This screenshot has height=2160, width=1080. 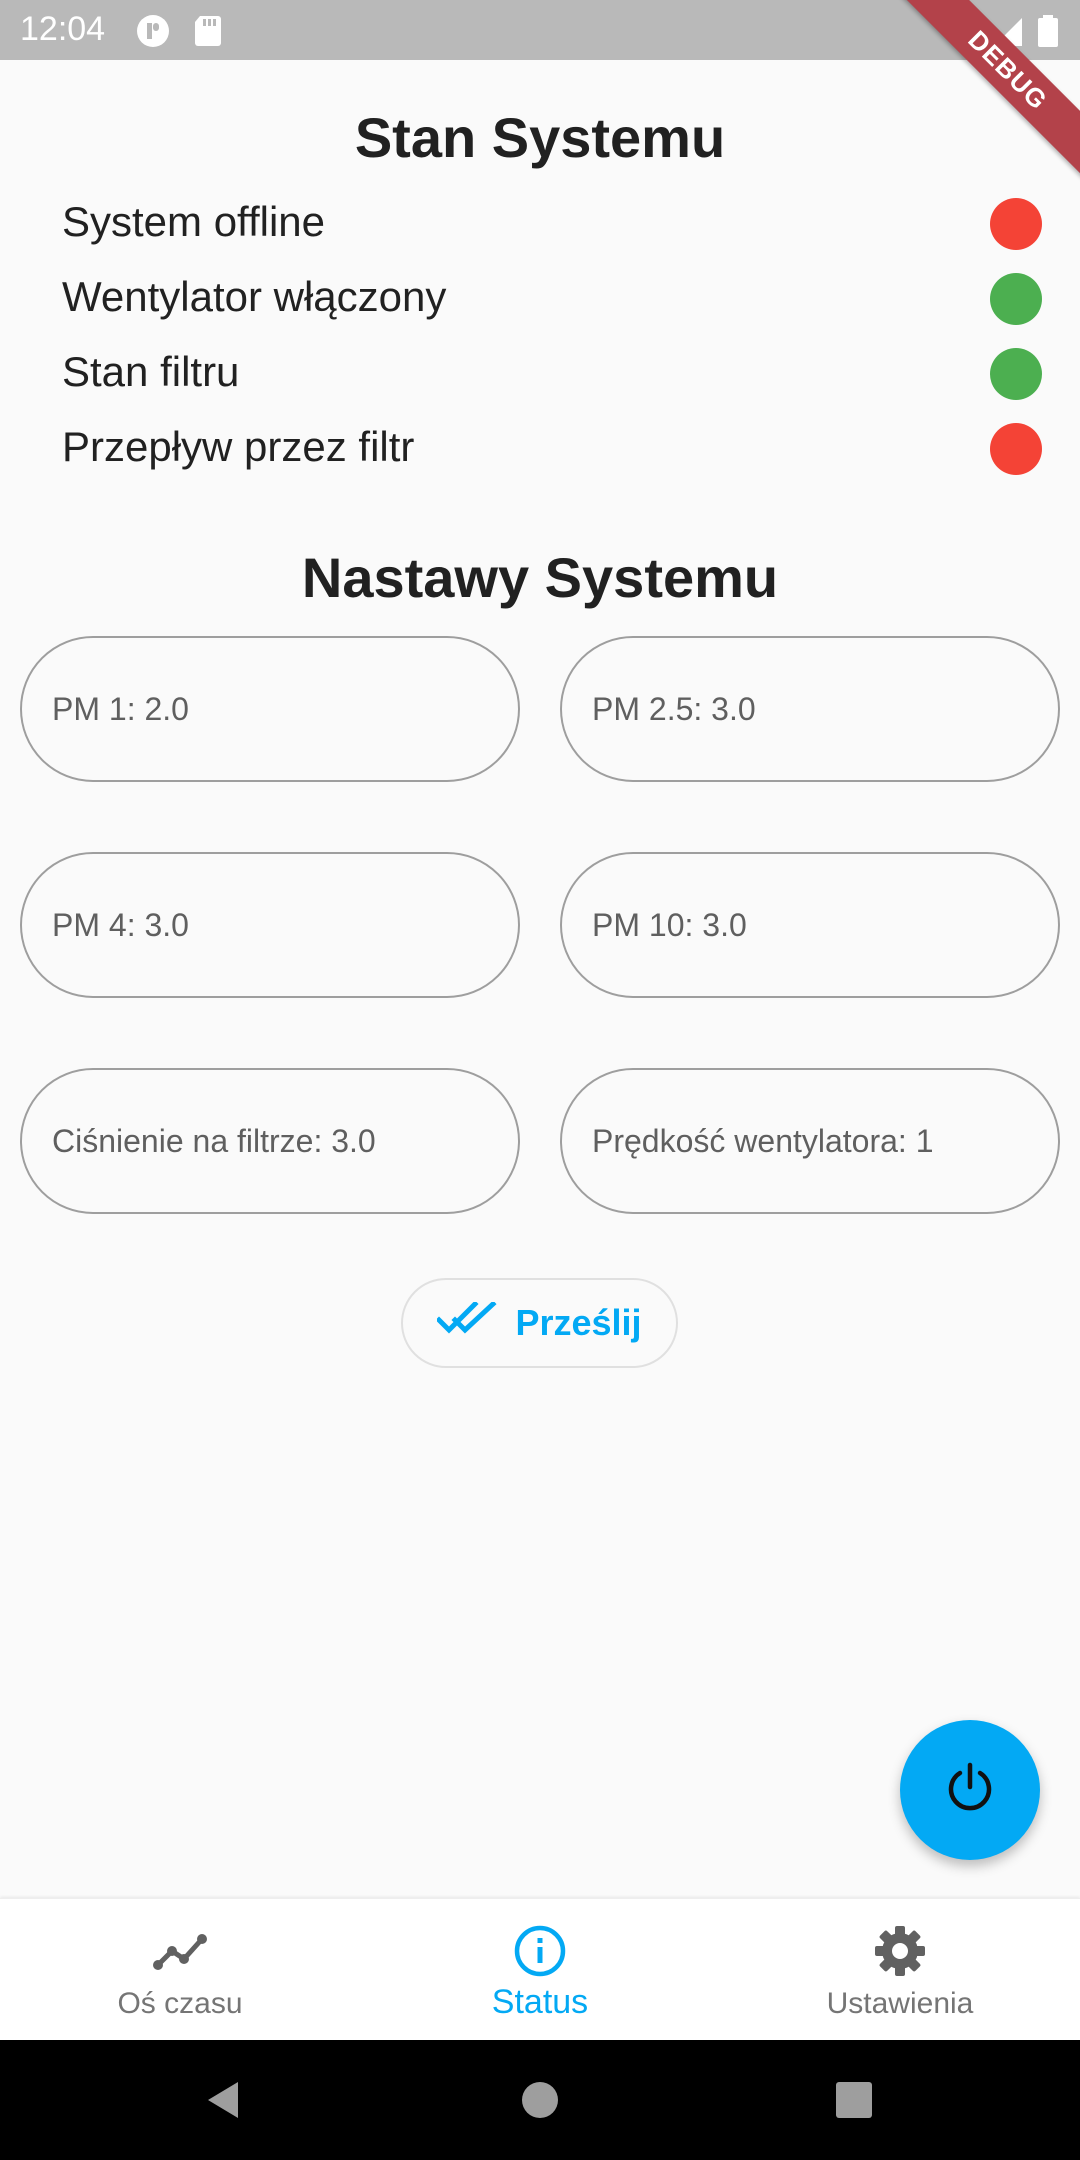 What do you see at coordinates (224, 2100) in the screenshot?
I see `back-icon` at bounding box center [224, 2100].